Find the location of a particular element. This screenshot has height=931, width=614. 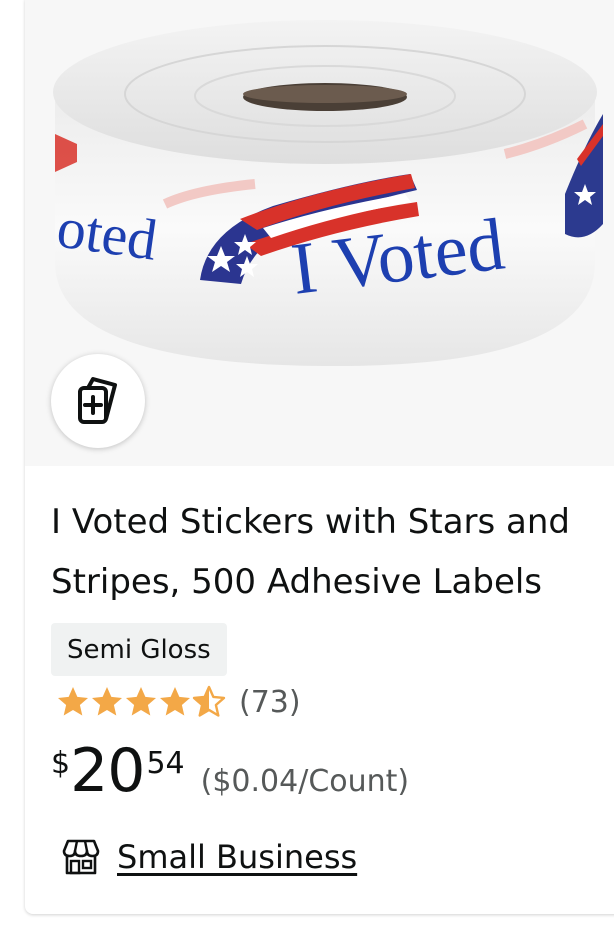

price-symbol: $ is located at coordinates (61, 763).